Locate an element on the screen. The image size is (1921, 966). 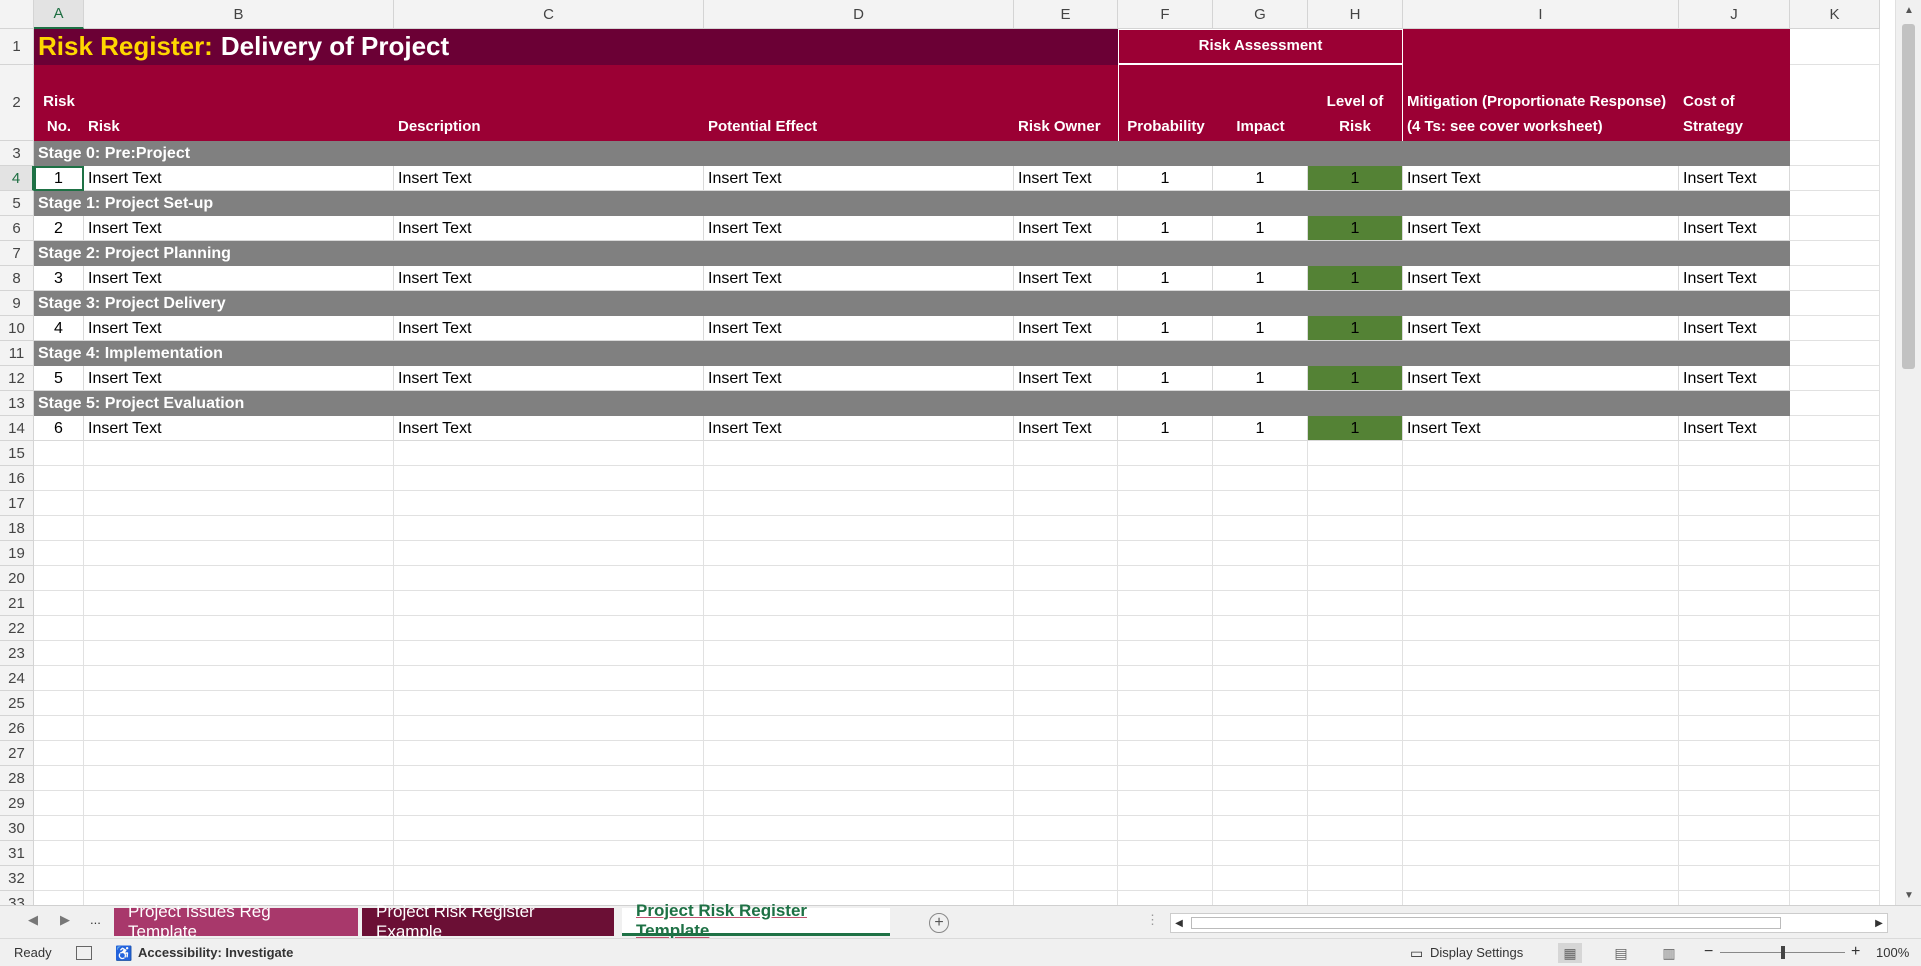
accessibility-status: Accessibility: Investigate is located at coordinates (215, 952).